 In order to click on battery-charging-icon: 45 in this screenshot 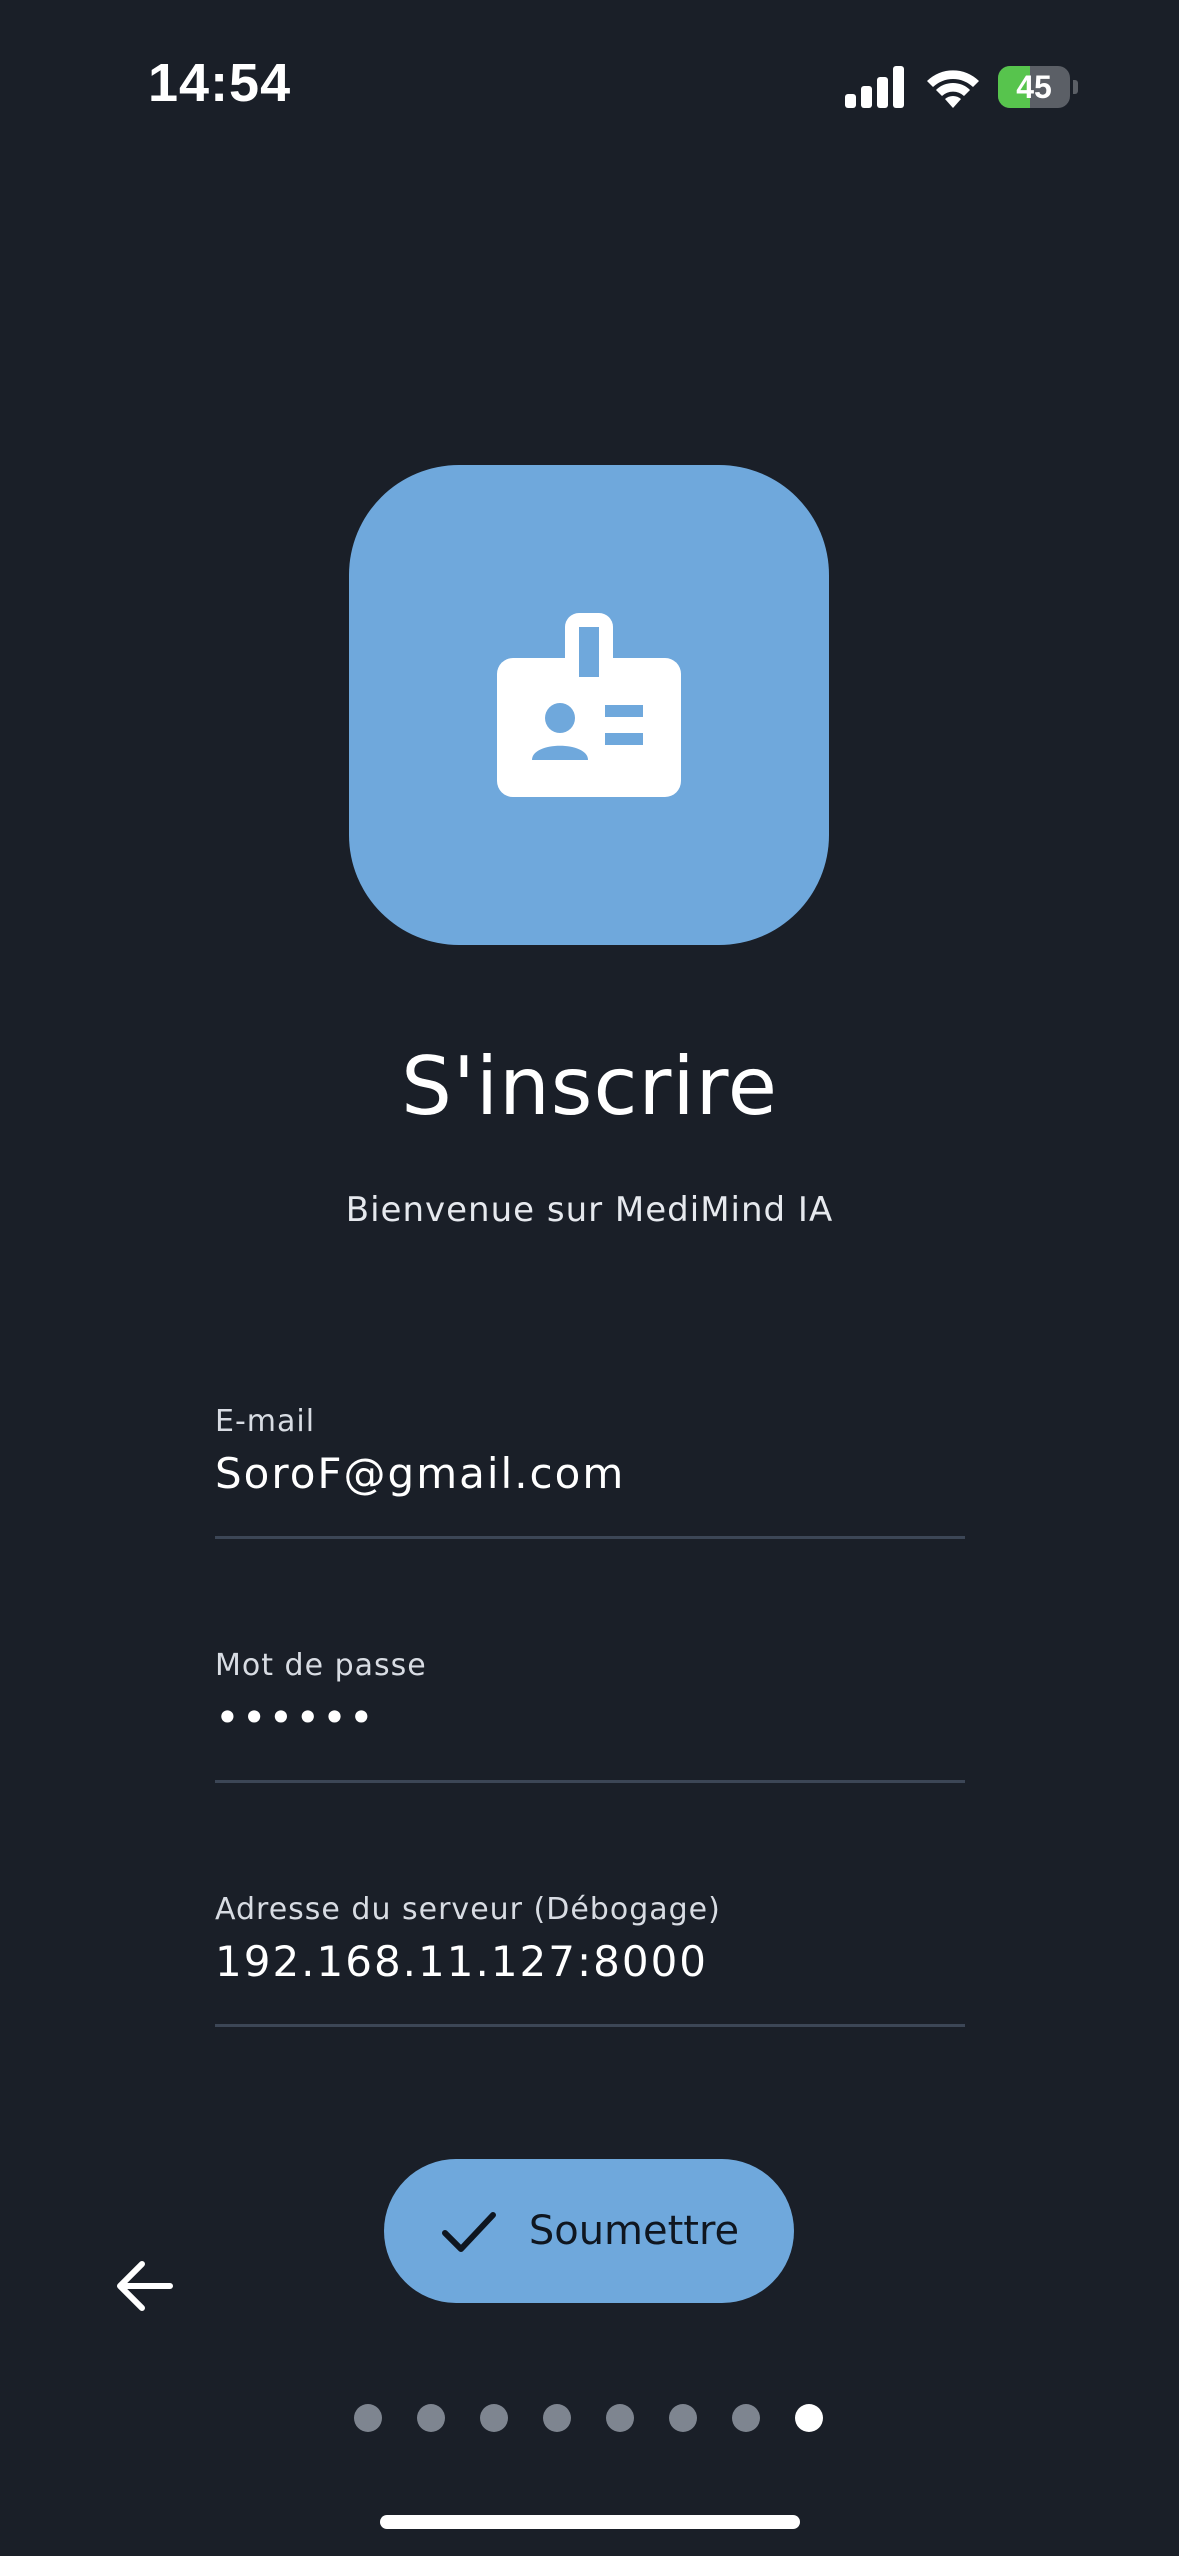, I will do `click(1038, 87)`.